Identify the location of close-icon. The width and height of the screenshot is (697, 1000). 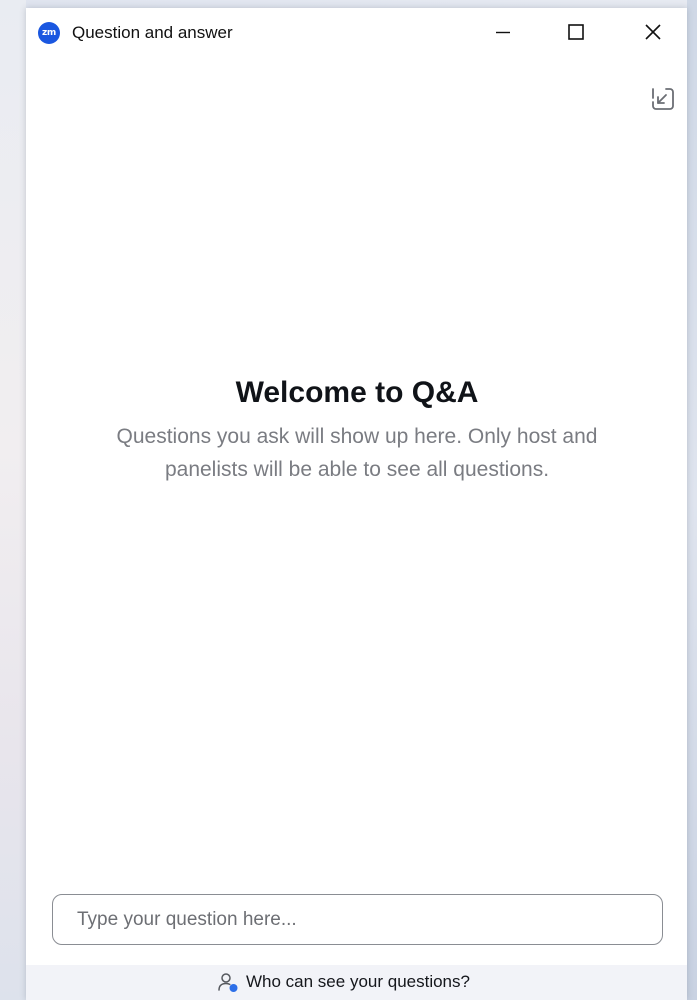
(653, 32).